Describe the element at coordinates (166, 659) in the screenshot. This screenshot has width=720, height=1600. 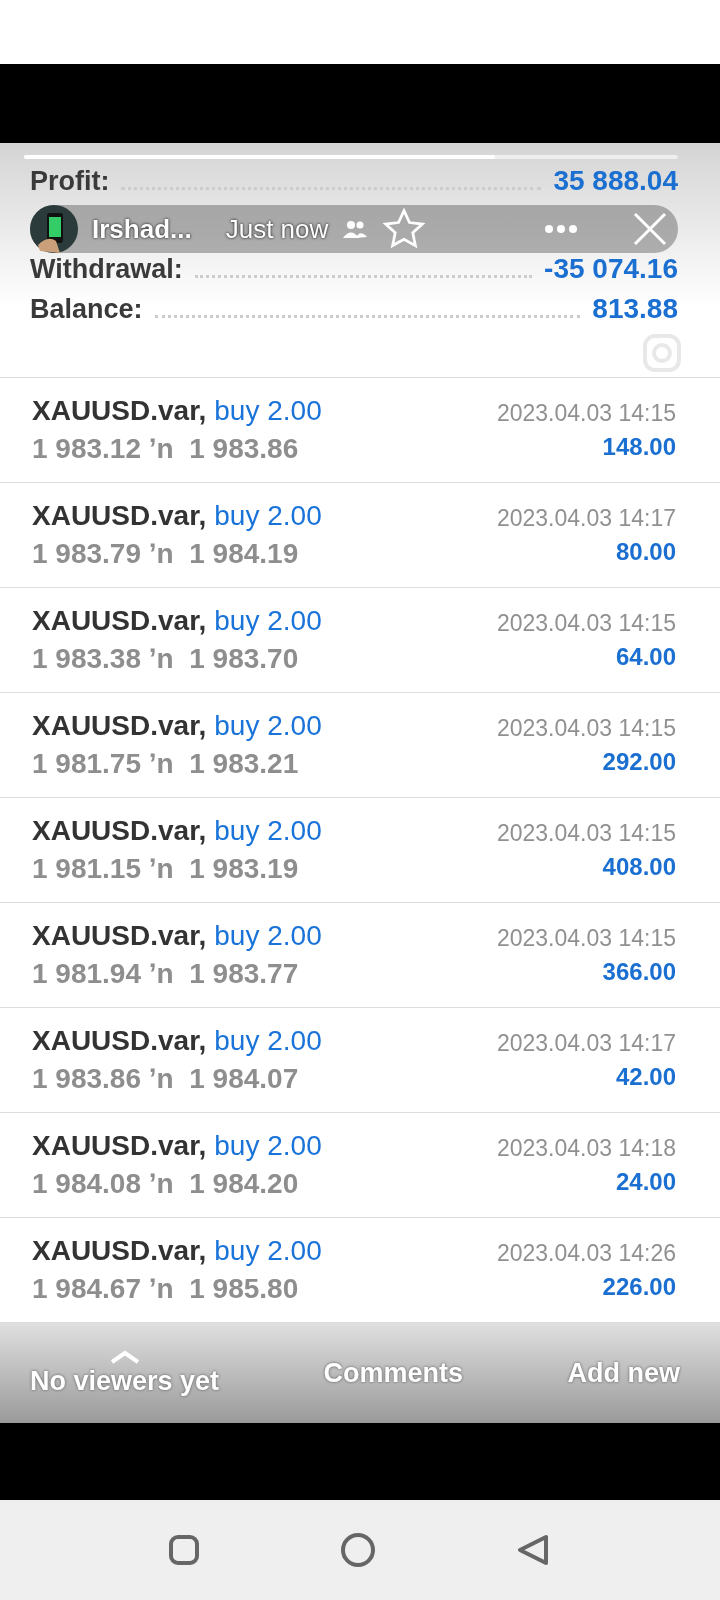
I see `deal-prices: 1 983.38 ʼn 1 983.70` at that location.